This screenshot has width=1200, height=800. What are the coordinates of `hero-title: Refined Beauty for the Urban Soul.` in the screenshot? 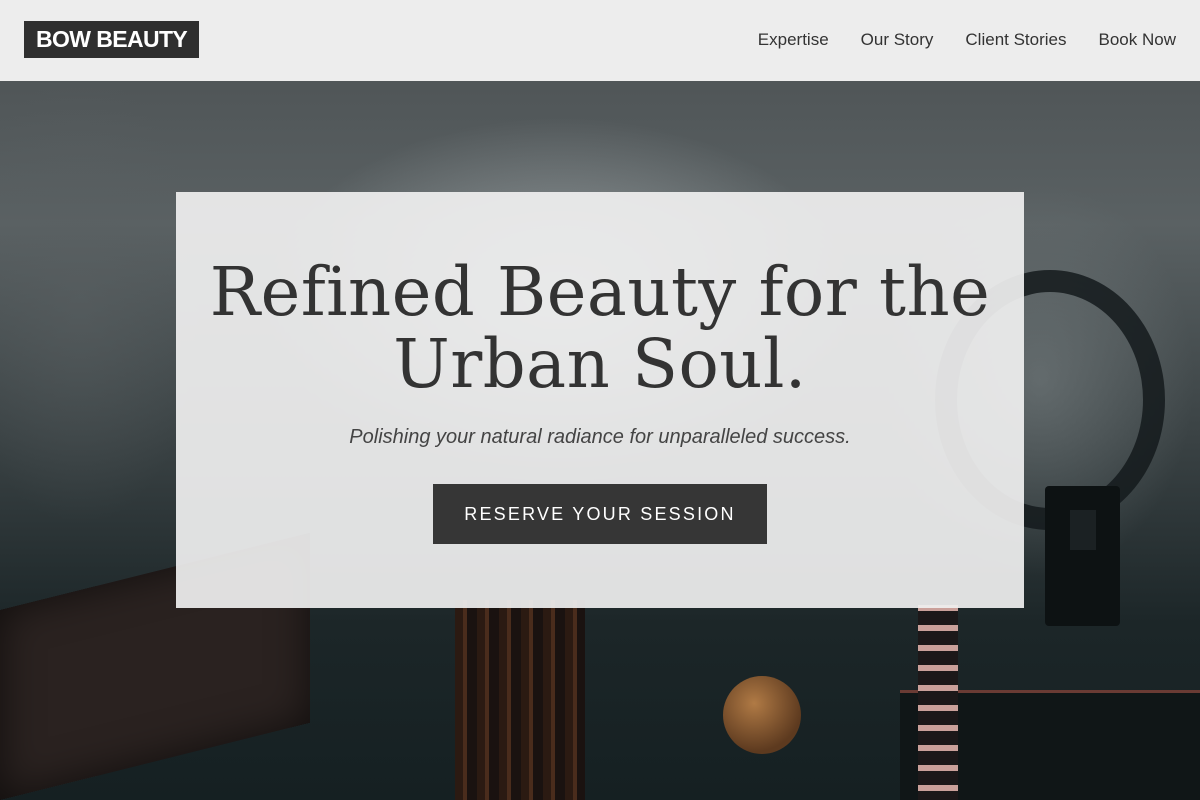 It's located at (600, 328).